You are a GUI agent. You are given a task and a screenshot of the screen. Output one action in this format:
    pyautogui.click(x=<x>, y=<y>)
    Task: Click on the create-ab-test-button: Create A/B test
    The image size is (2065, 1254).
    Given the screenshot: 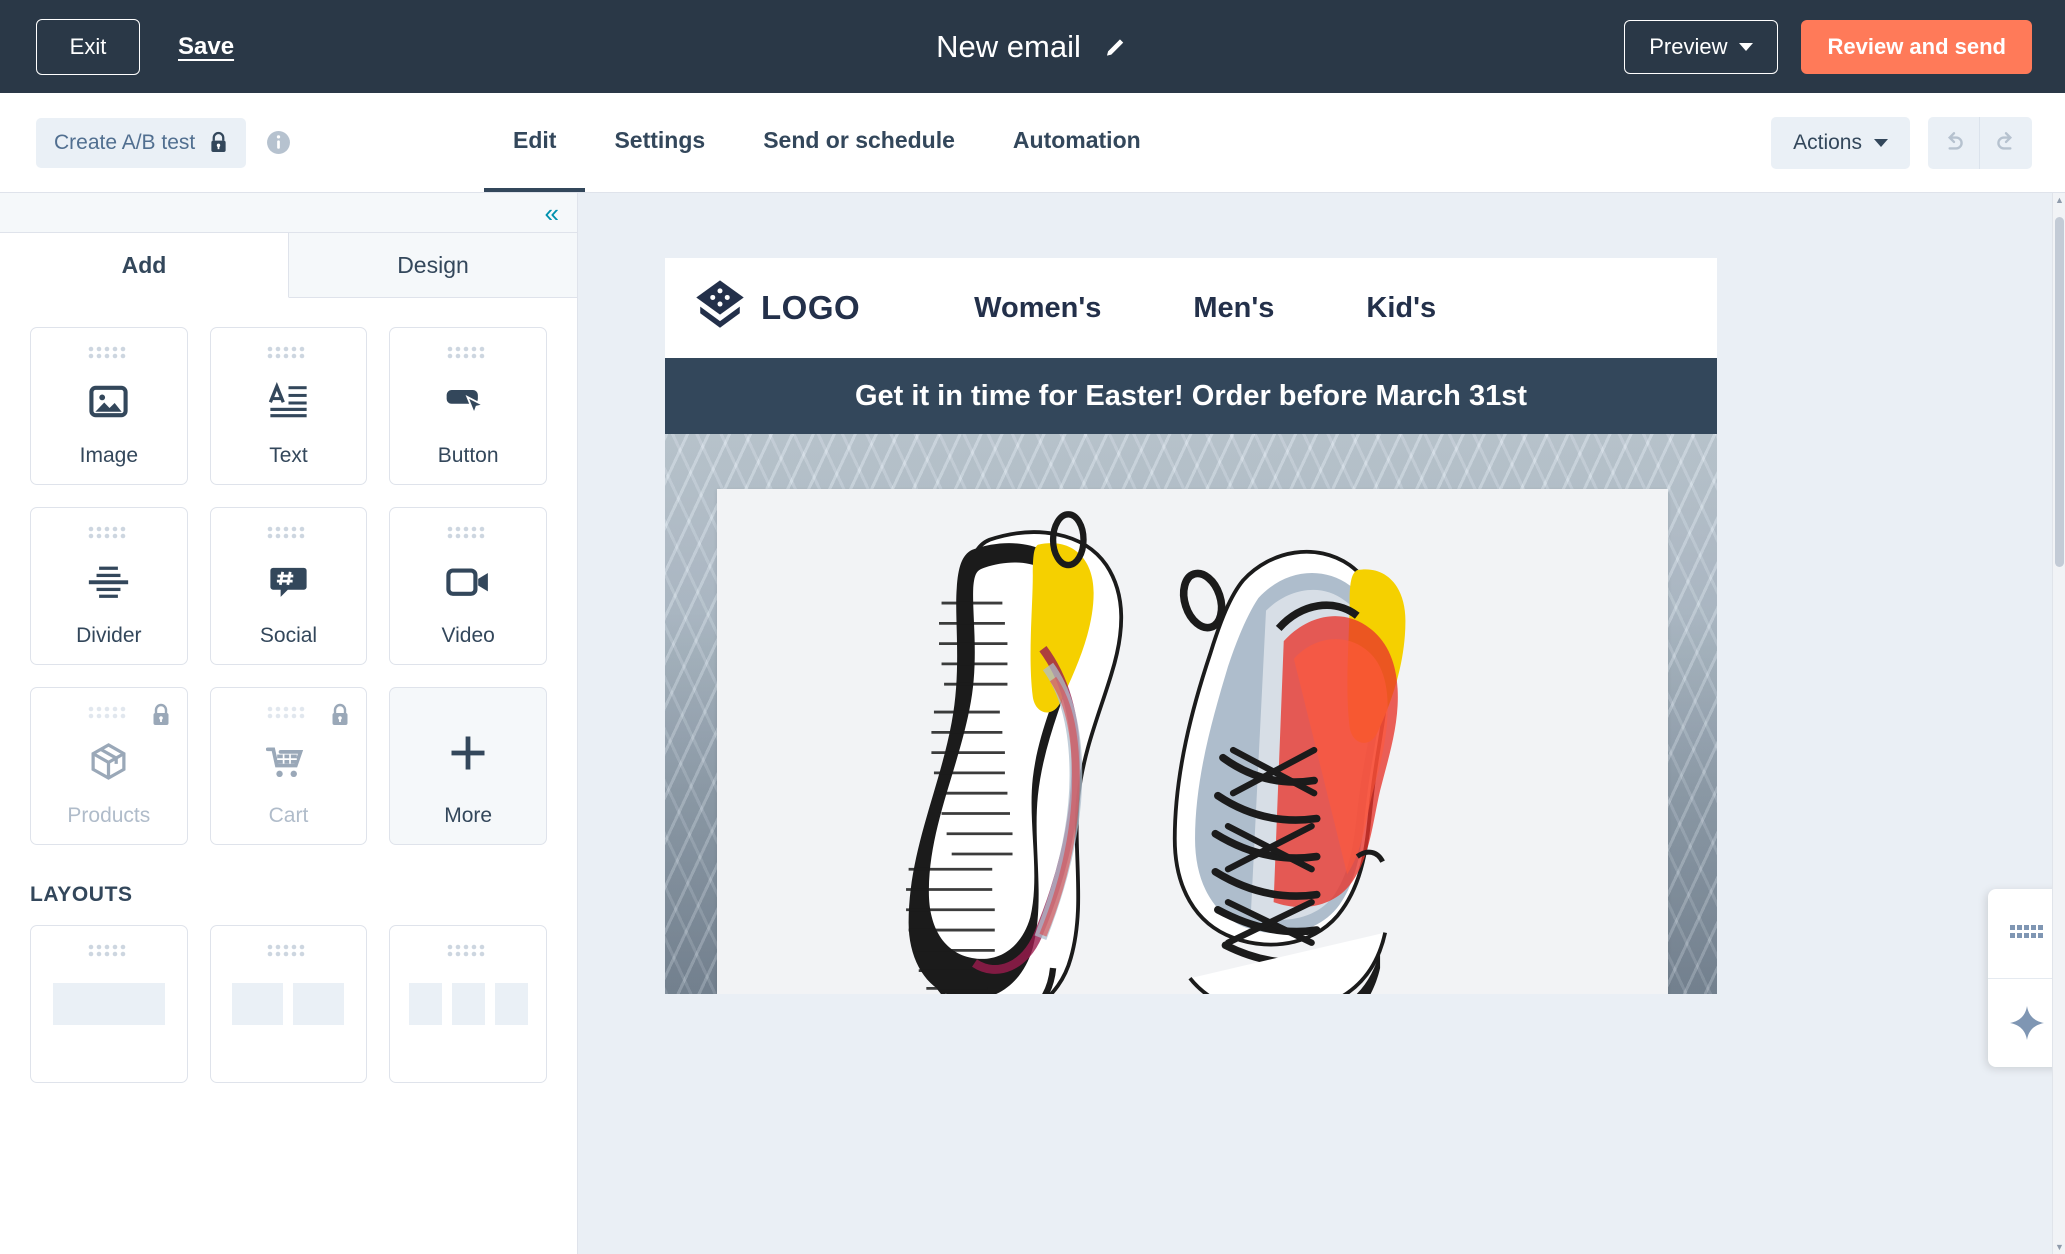 What is the action you would take?
    pyautogui.click(x=141, y=142)
    